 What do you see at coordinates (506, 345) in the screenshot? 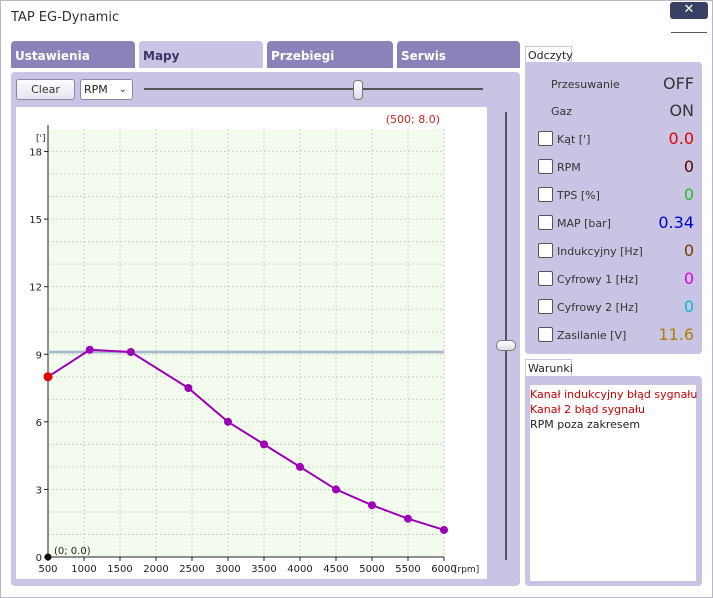
I see `vertical-slider-thumb` at bounding box center [506, 345].